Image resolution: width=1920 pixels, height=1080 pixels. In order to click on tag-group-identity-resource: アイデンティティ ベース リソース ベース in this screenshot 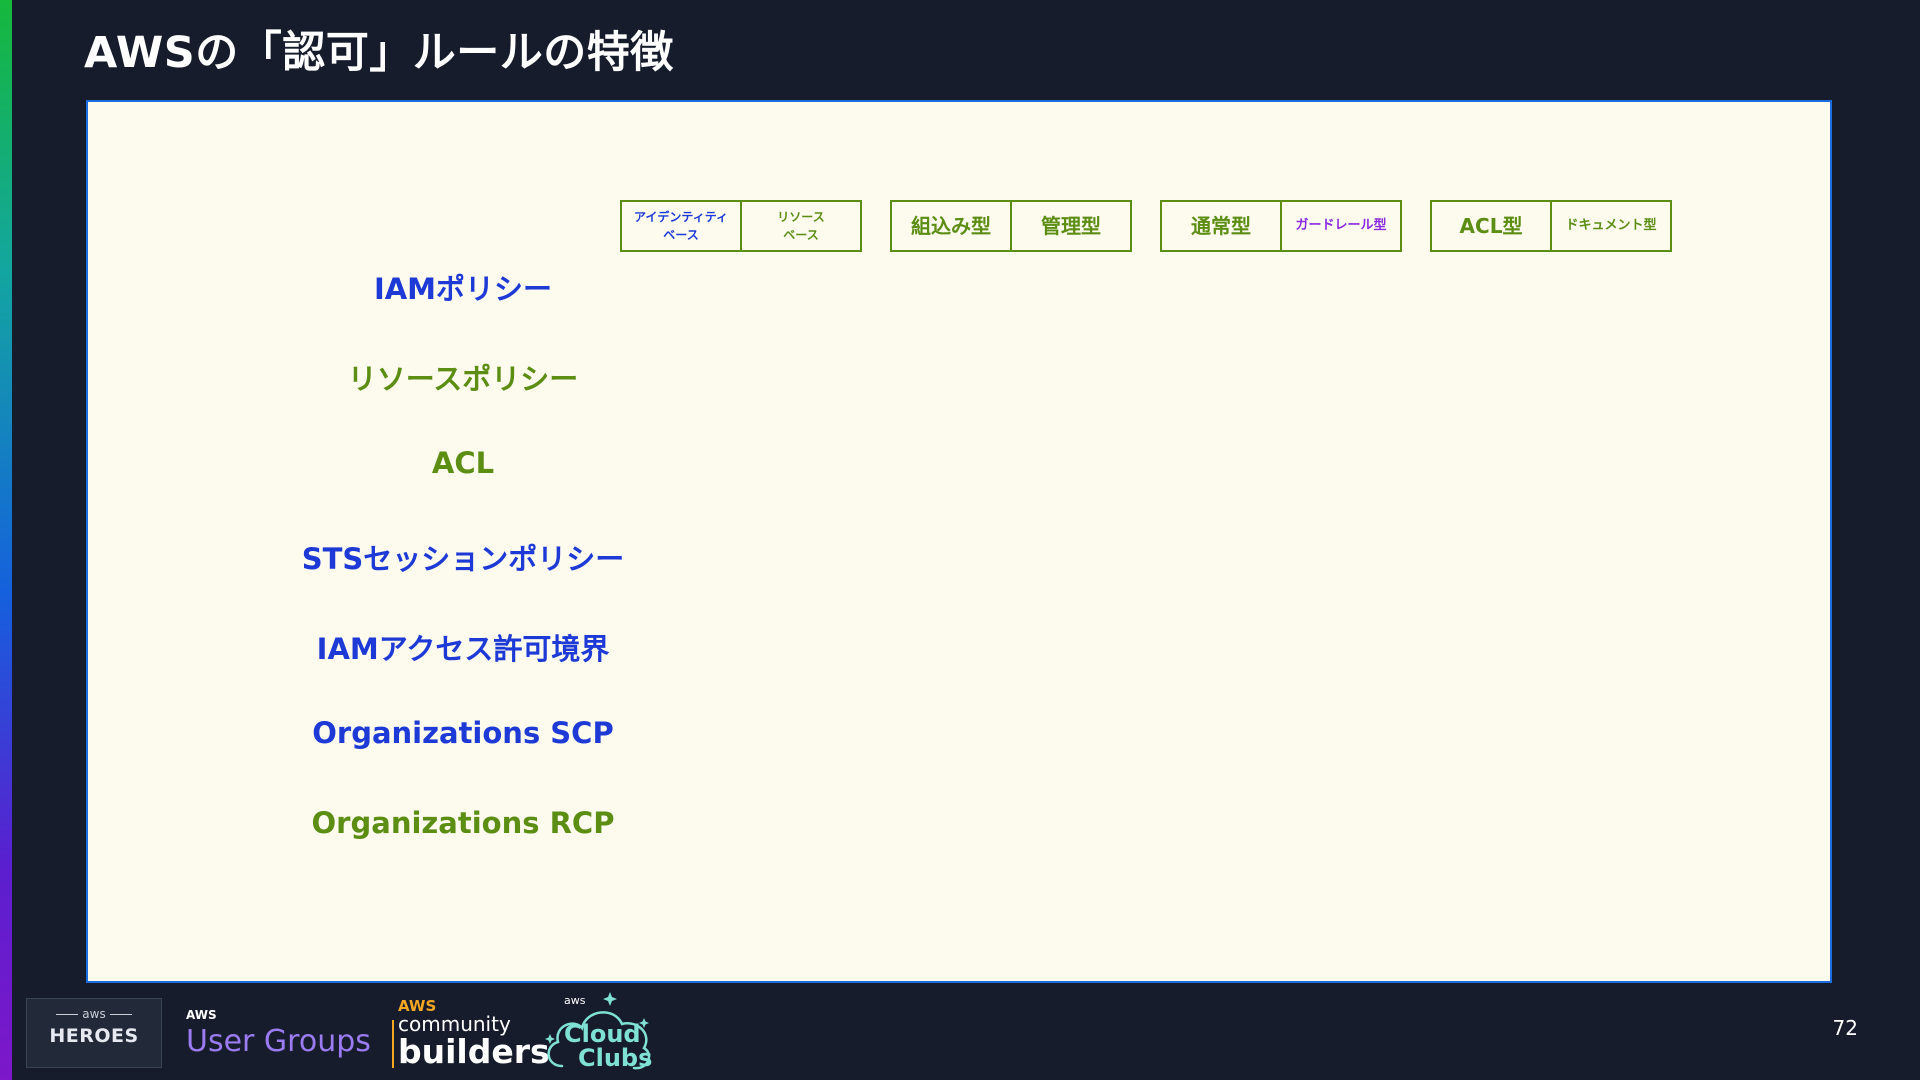, I will do `click(741, 226)`.